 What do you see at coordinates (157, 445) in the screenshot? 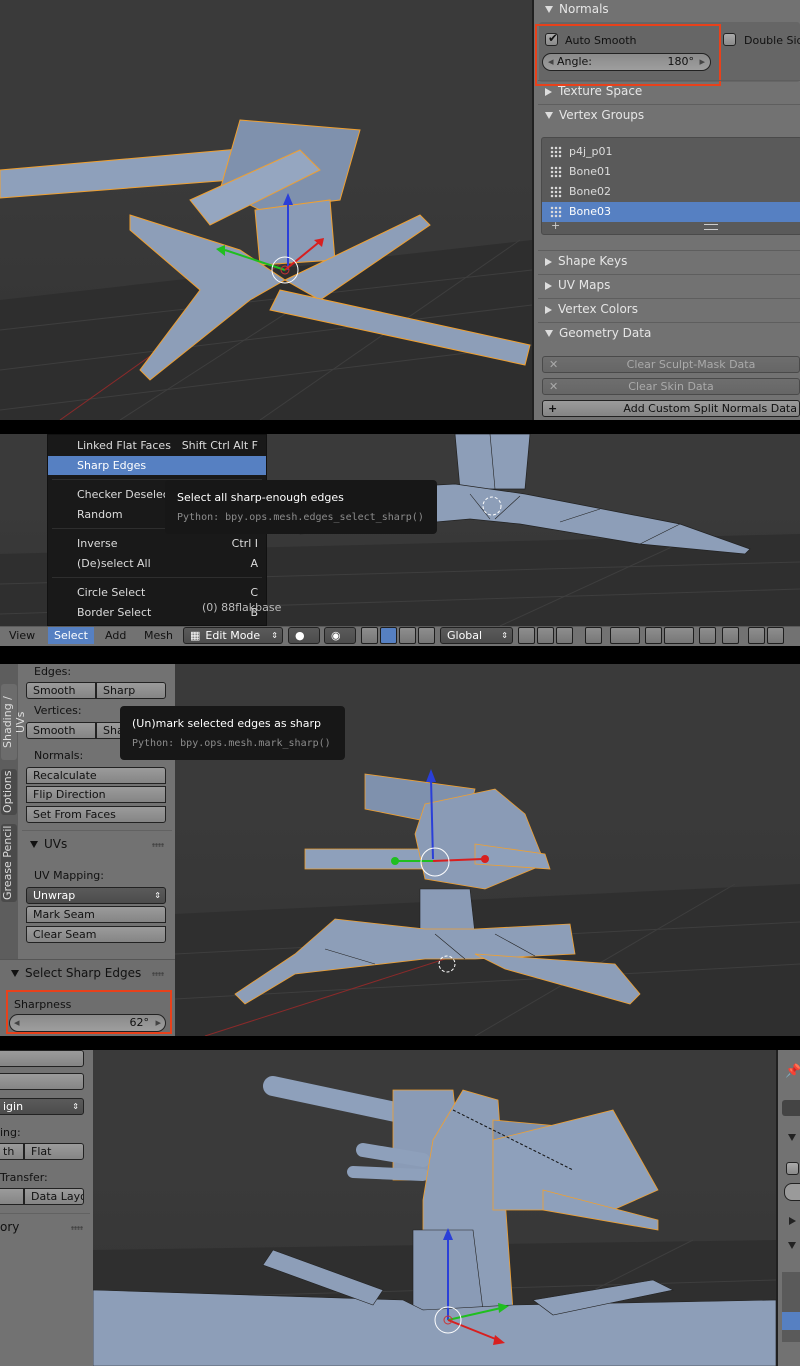
I see `menu-item-linked-flat-faces: Linked Flat Faces Shift Ctrl Alt F` at bounding box center [157, 445].